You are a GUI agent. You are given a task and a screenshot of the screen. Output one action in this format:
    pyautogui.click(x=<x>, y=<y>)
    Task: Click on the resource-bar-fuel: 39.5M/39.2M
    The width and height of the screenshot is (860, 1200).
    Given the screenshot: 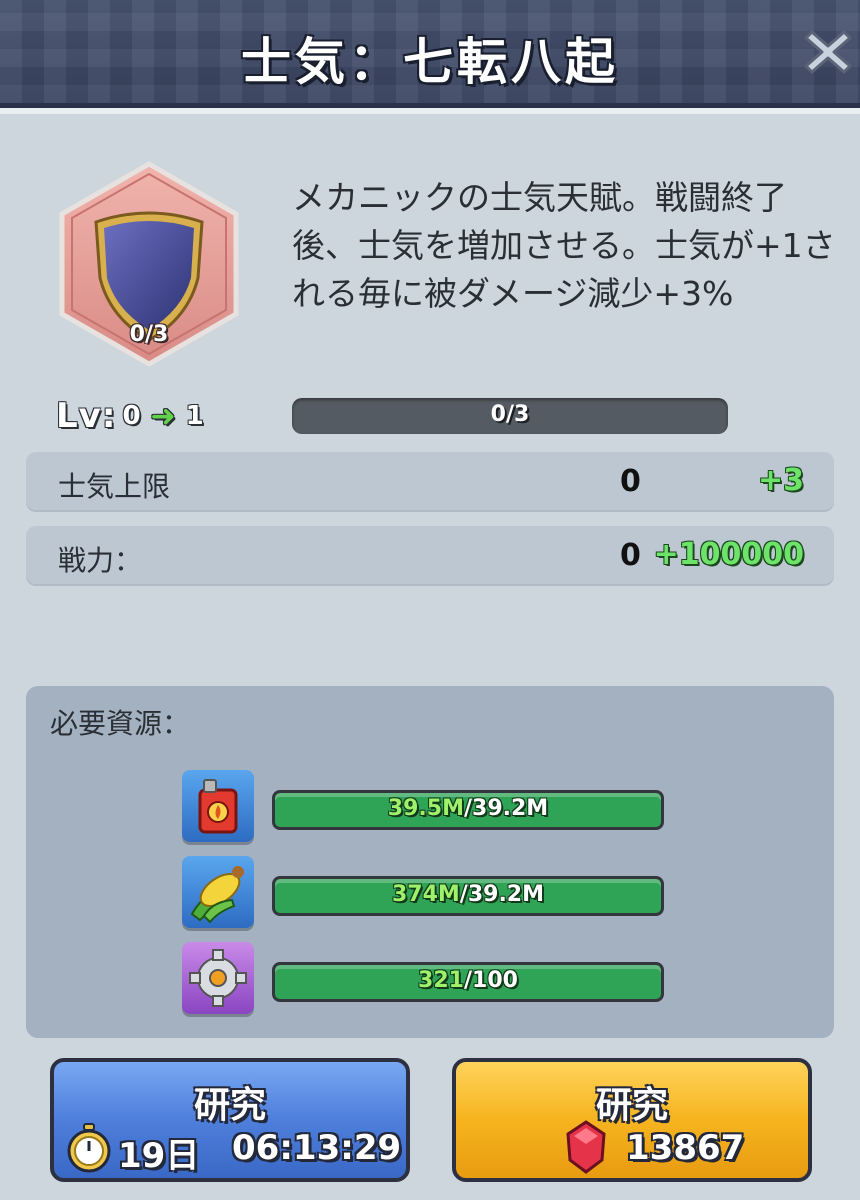 What is the action you would take?
    pyautogui.click(x=468, y=810)
    